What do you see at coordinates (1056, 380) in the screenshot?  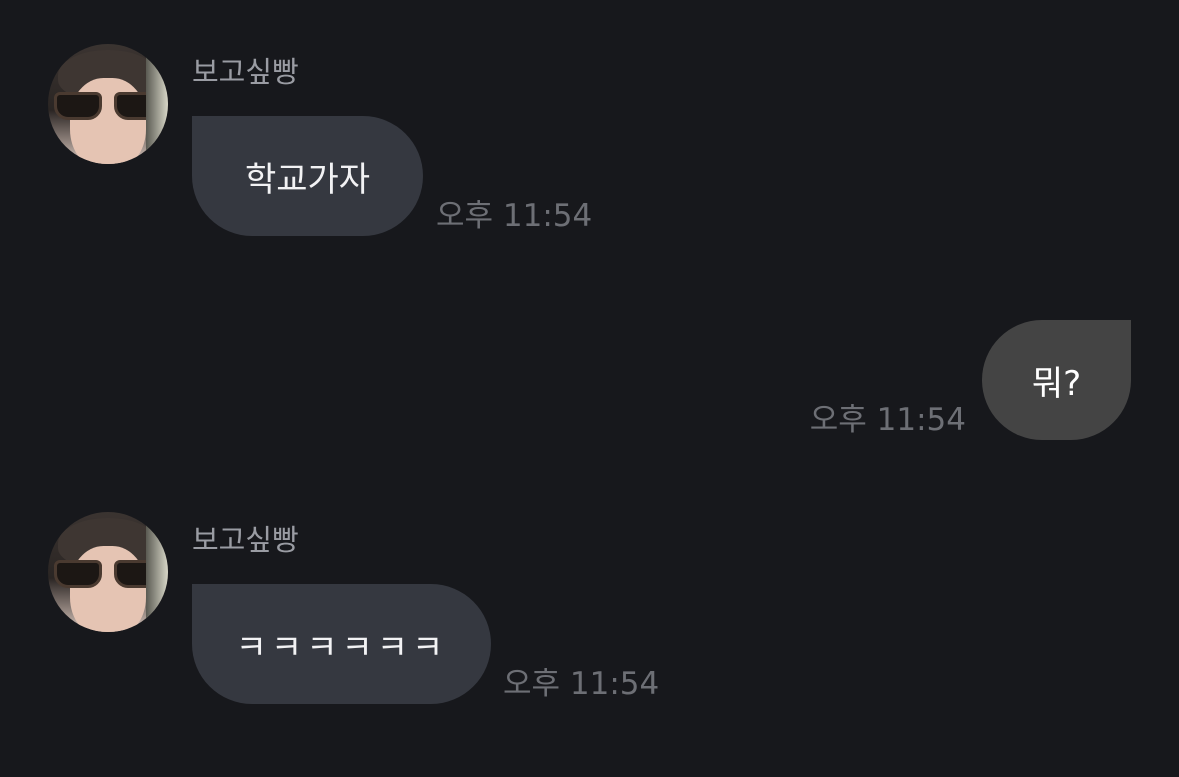 I see `message-bubble: 뭐?` at bounding box center [1056, 380].